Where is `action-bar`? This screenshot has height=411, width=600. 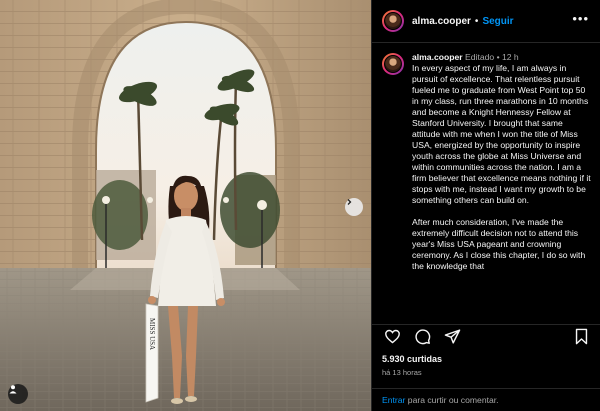
action-bar is located at coordinates (486, 339).